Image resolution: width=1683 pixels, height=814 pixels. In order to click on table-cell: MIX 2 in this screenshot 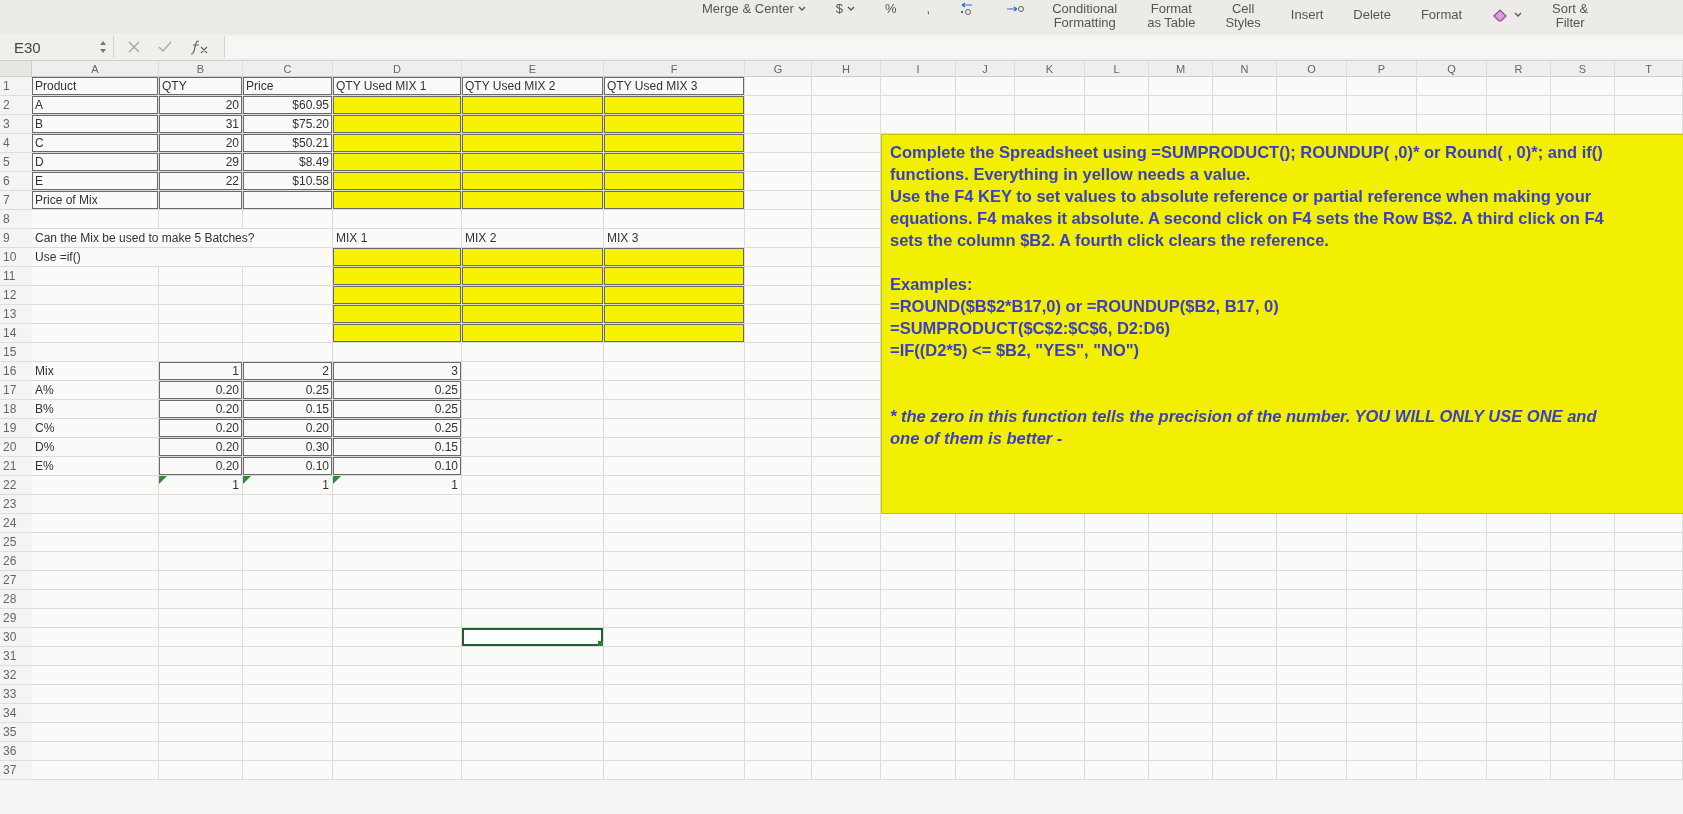, I will do `click(533, 238)`.